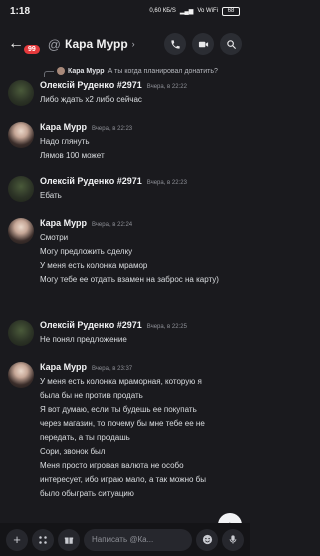 The height and width of the screenshot is (556, 320). I want to click on reply-author: Кара Мурр, so click(86, 71).